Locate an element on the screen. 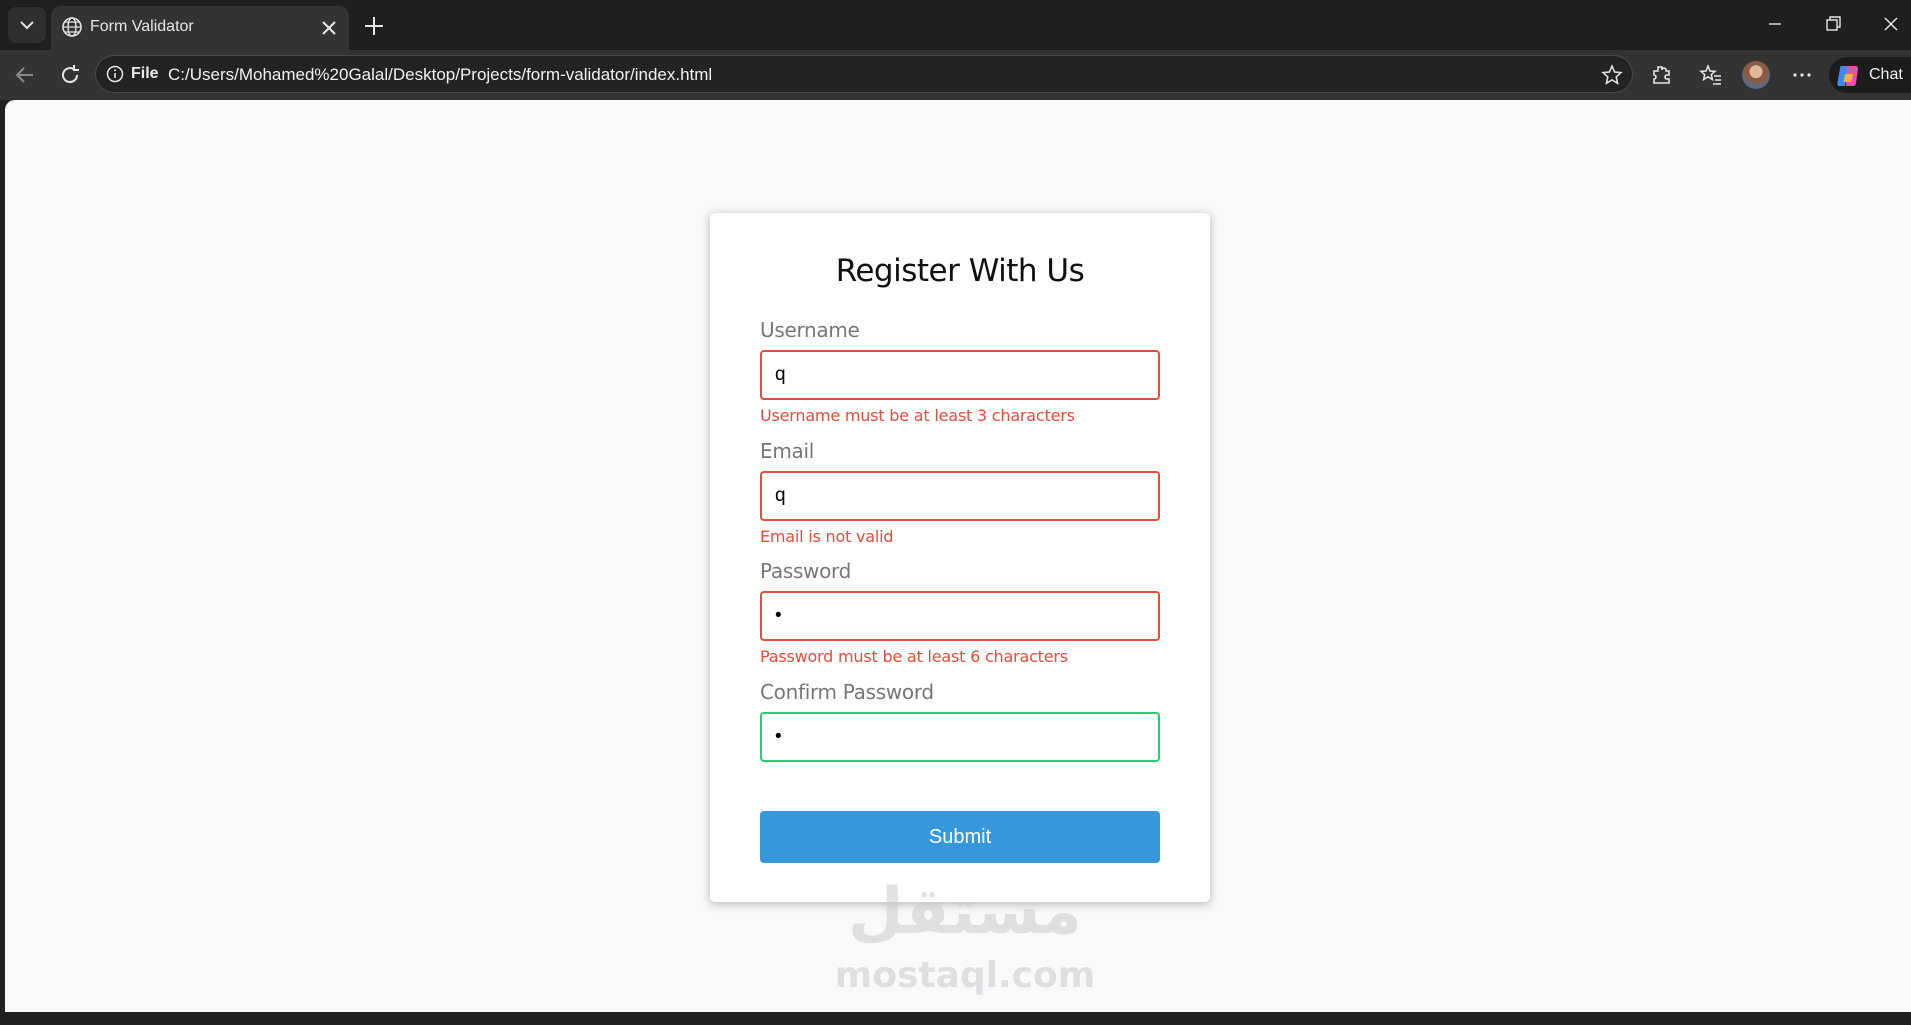 This screenshot has width=1911, height=1025. username-label: Username is located at coordinates (810, 330).